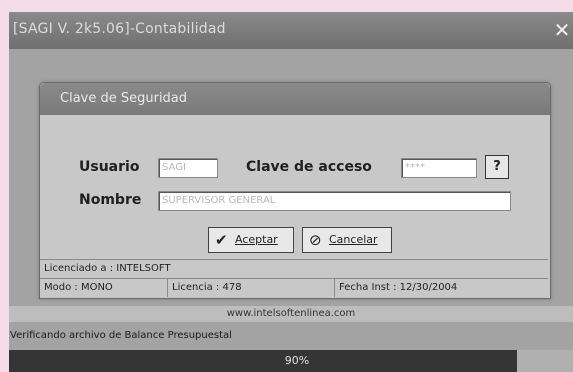  Describe the element at coordinates (439, 168) in the screenshot. I see `clave-input` at that location.